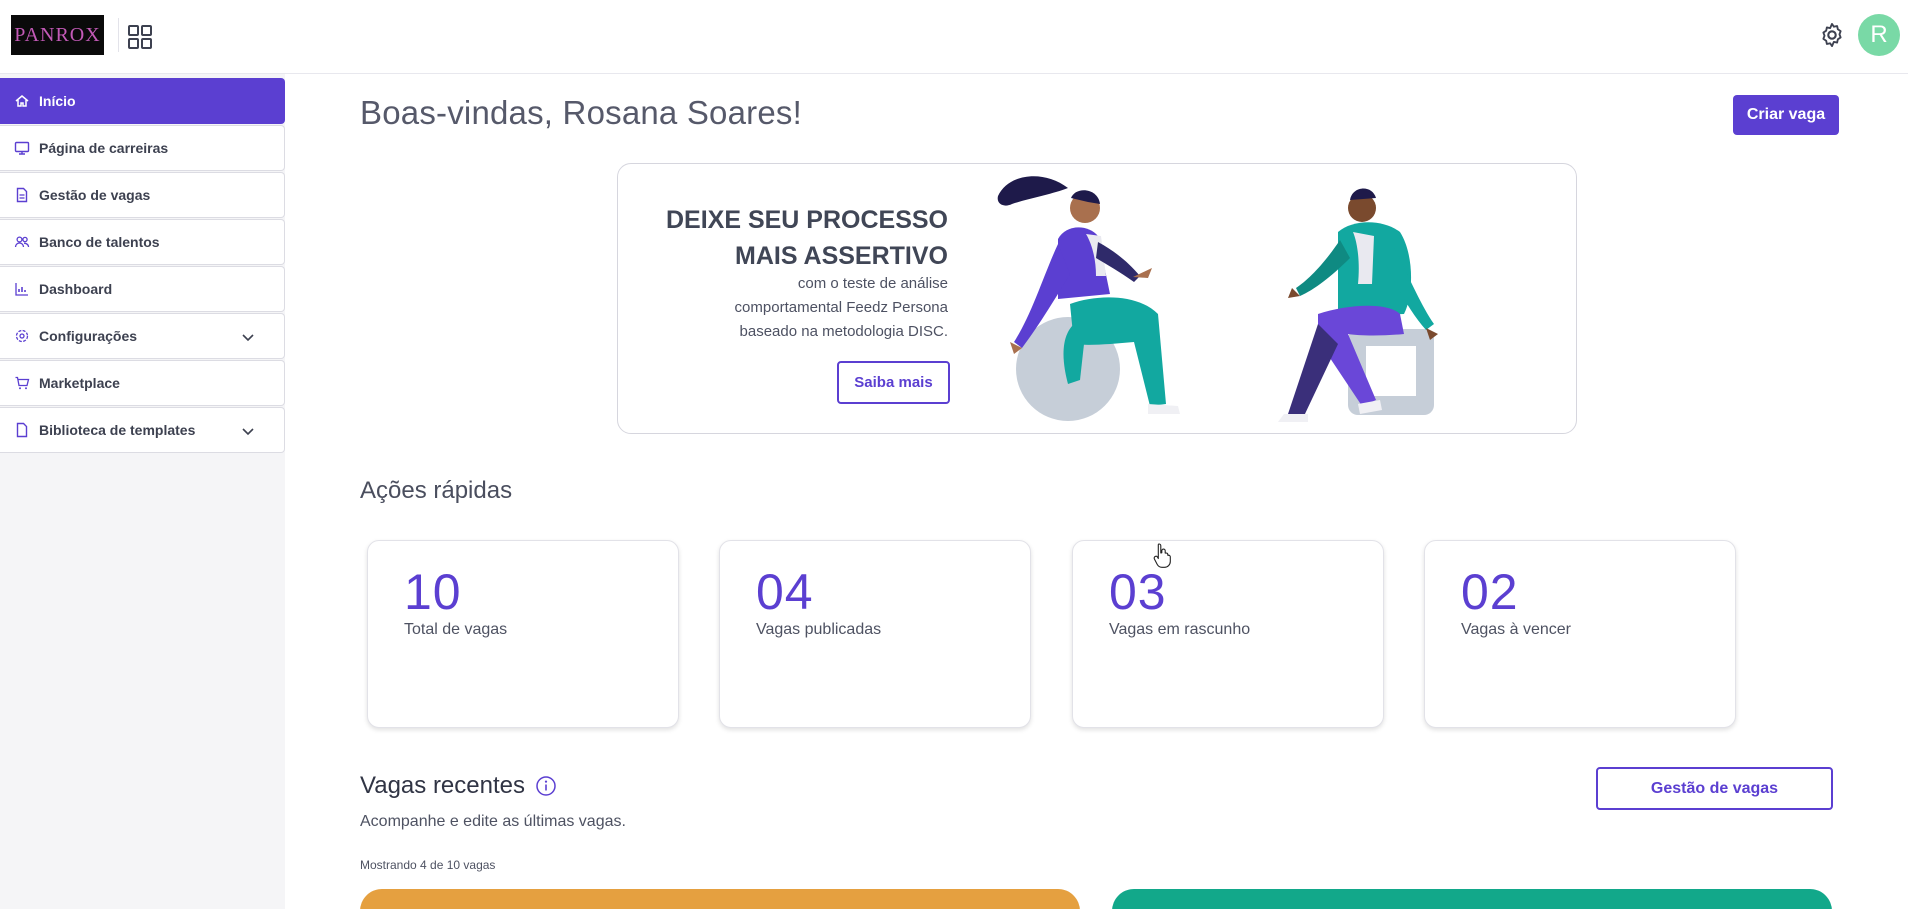  I want to click on logo: PANROX, so click(57, 35).